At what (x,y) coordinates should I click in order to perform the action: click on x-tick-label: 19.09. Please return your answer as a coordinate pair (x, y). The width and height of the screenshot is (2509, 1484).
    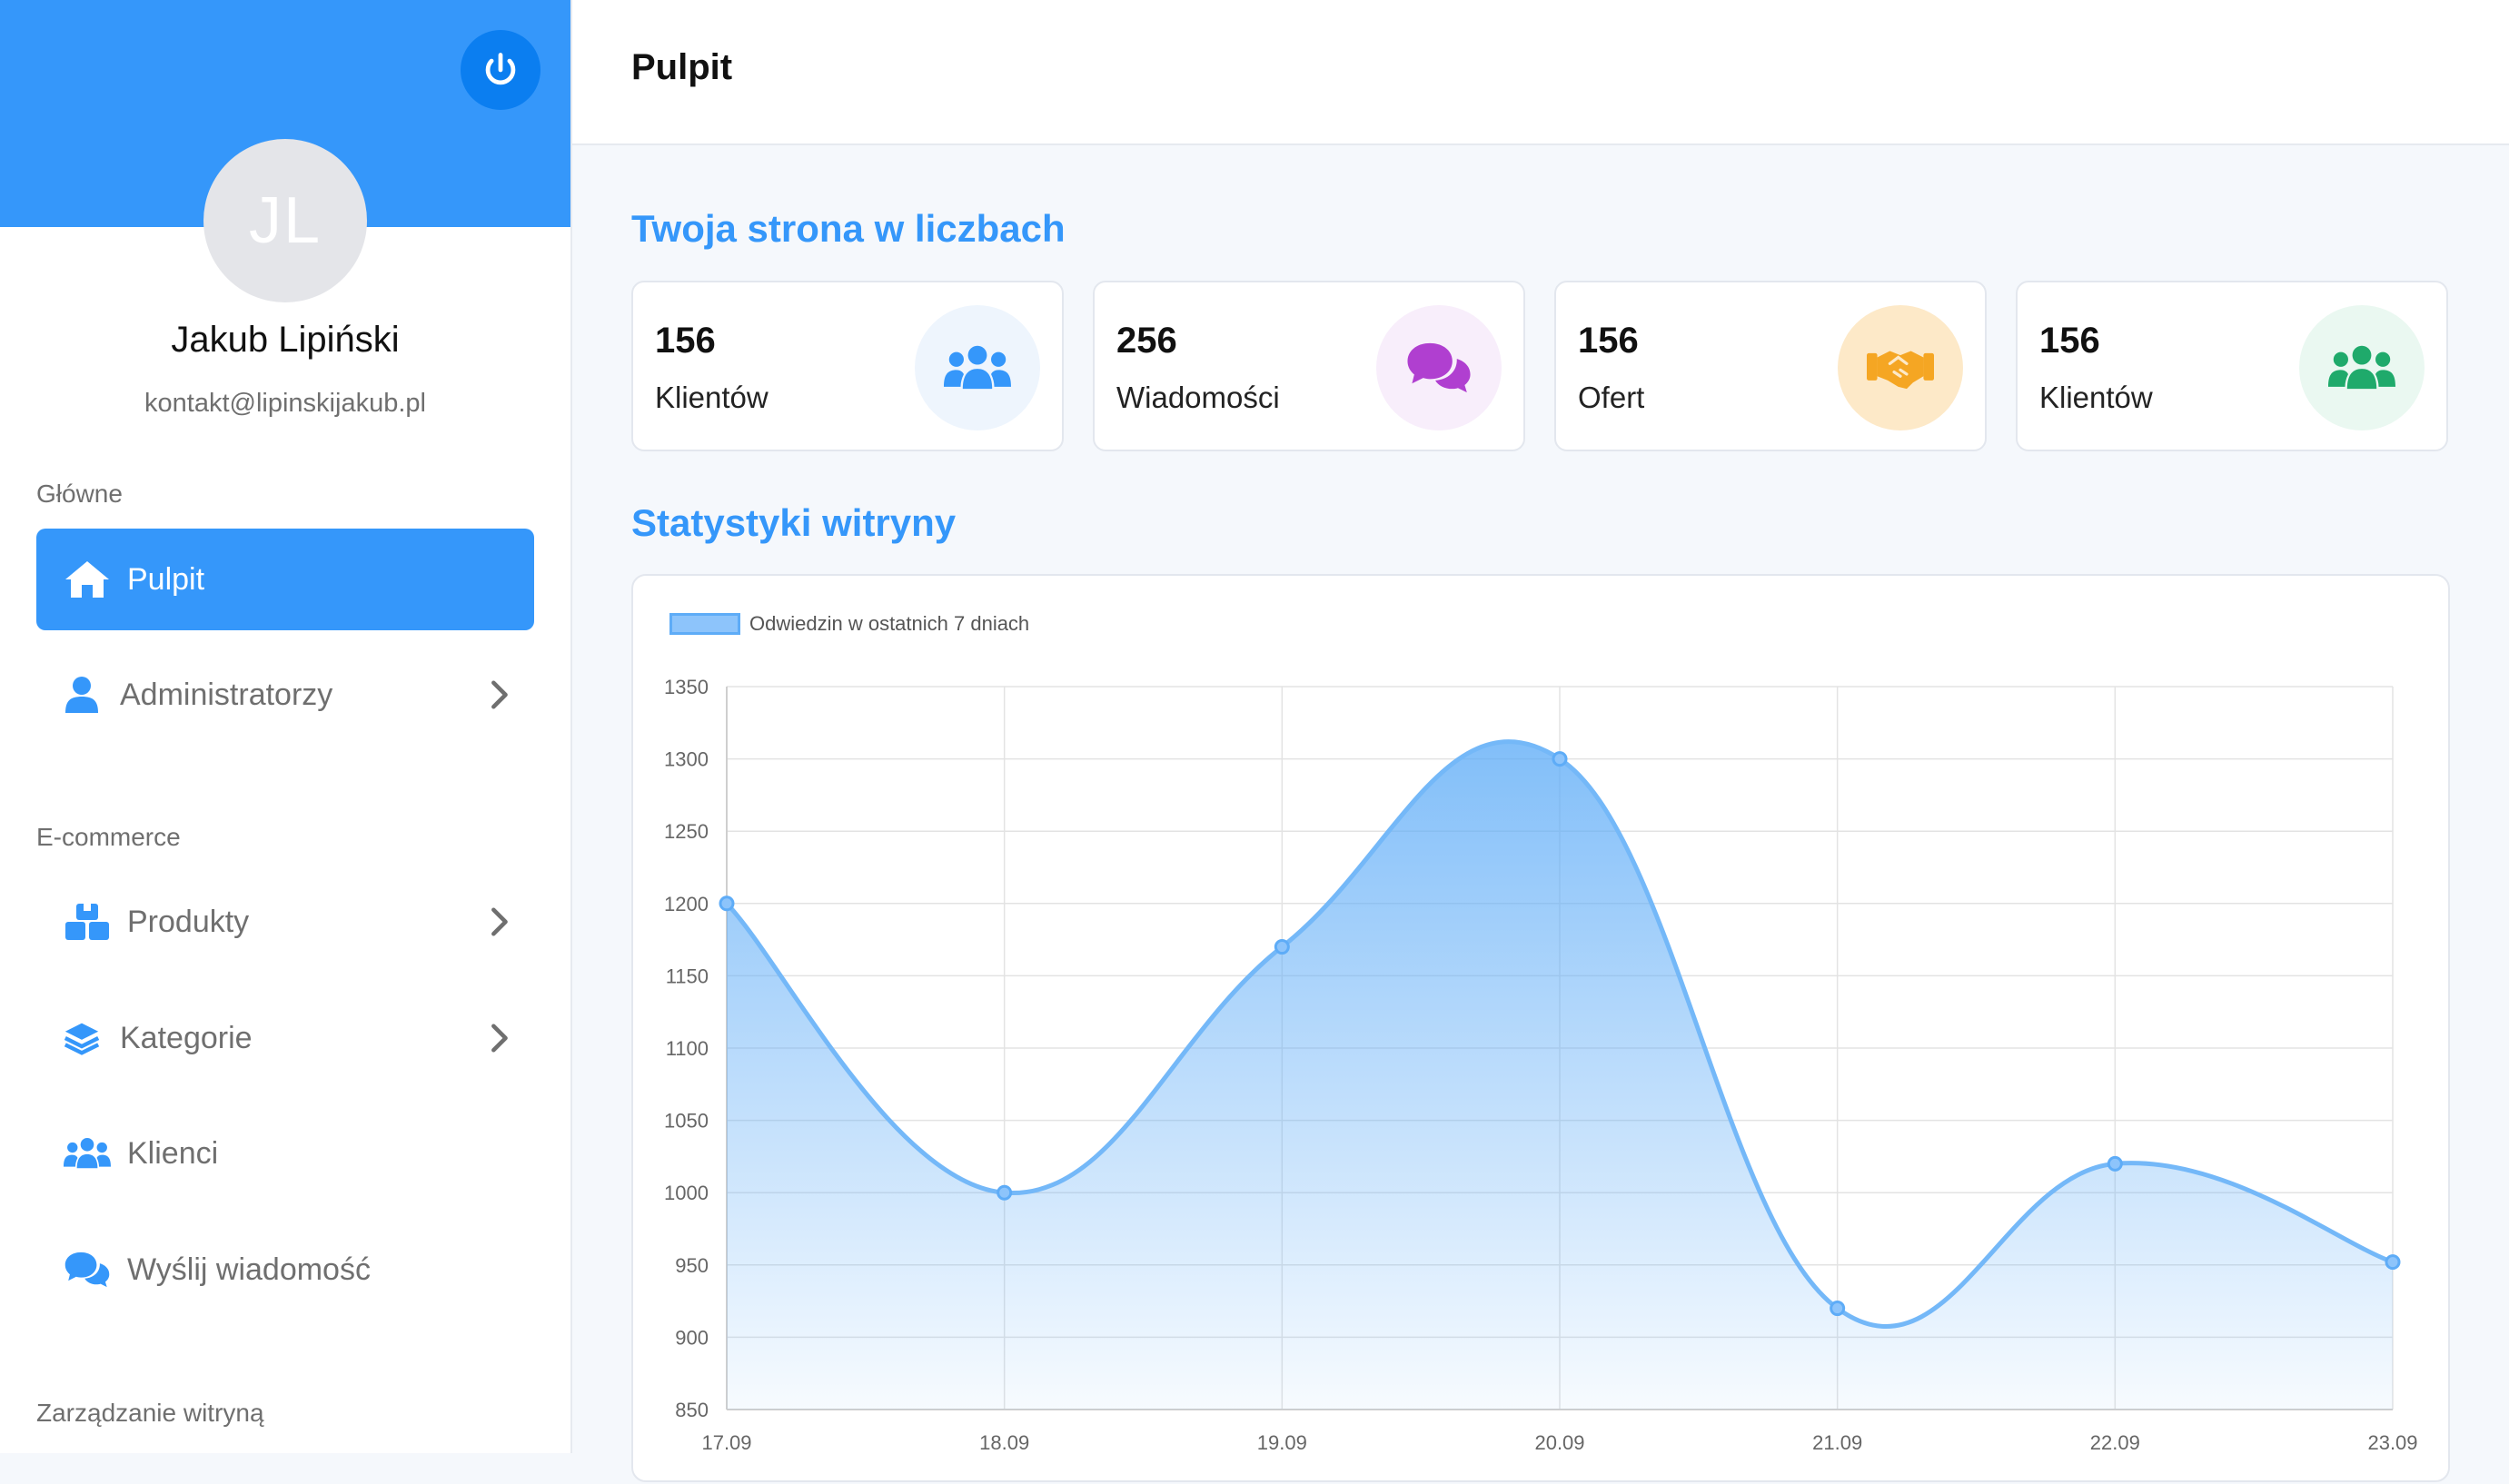
    Looking at the image, I should click on (1282, 1442).